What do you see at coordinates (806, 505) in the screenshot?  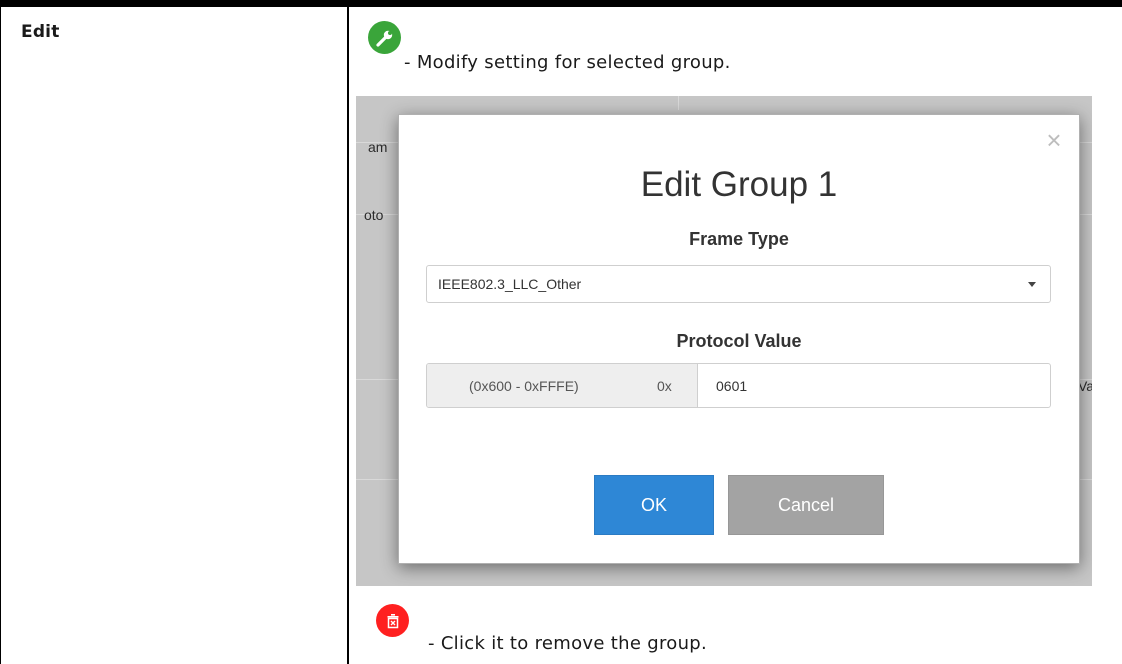 I see `cancel-button: Cancel` at bounding box center [806, 505].